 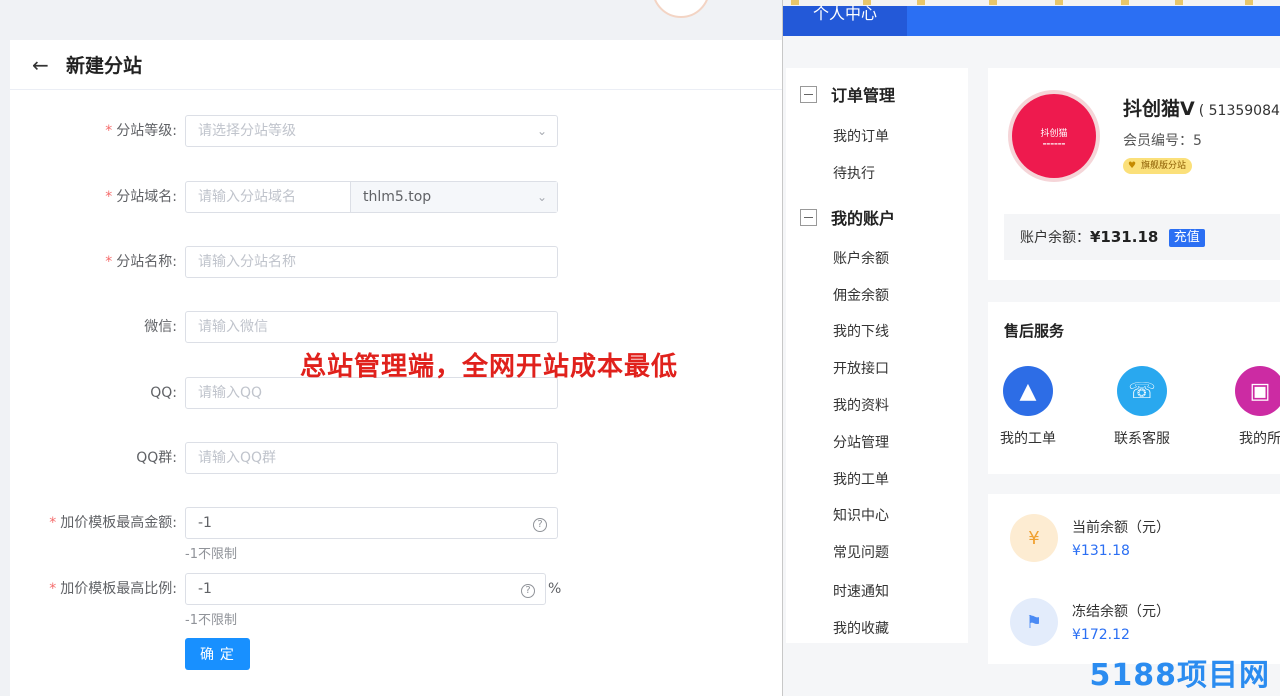 I want to click on menu-item-knowledge: 知识中心, so click(x=861, y=515).